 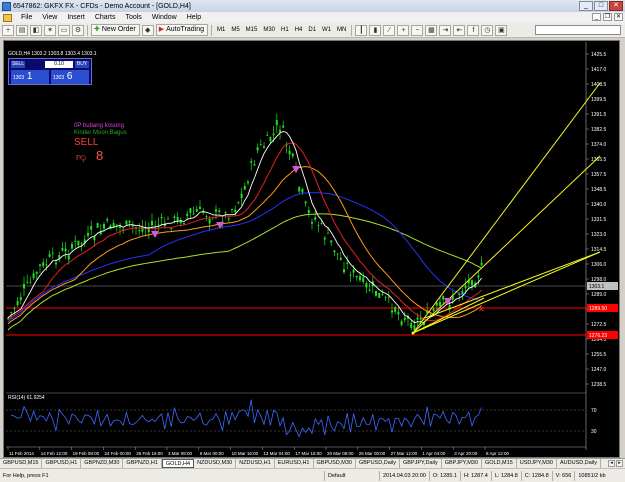 What do you see at coordinates (594, 411) in the screenshot?
I see `rsi-tick-label: 70` at bounding box center [594, 411].